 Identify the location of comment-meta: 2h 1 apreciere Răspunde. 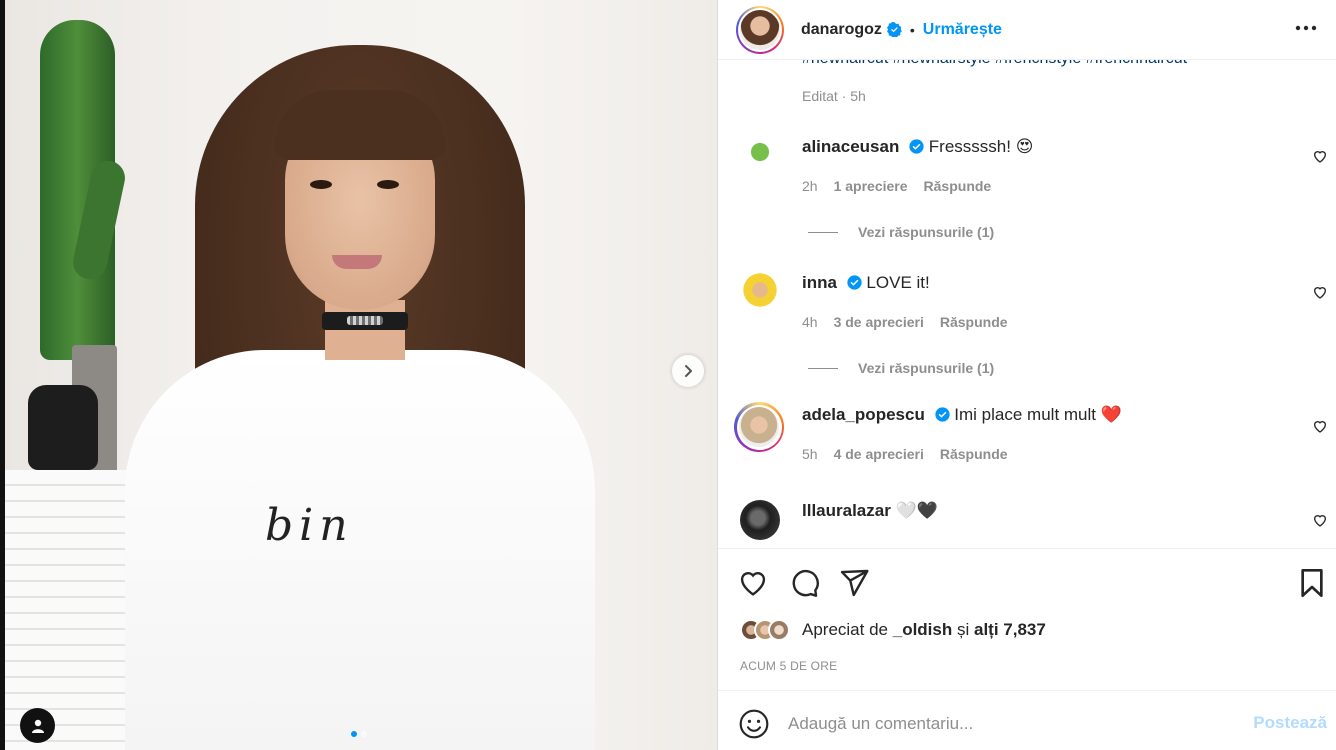
(896, 186).